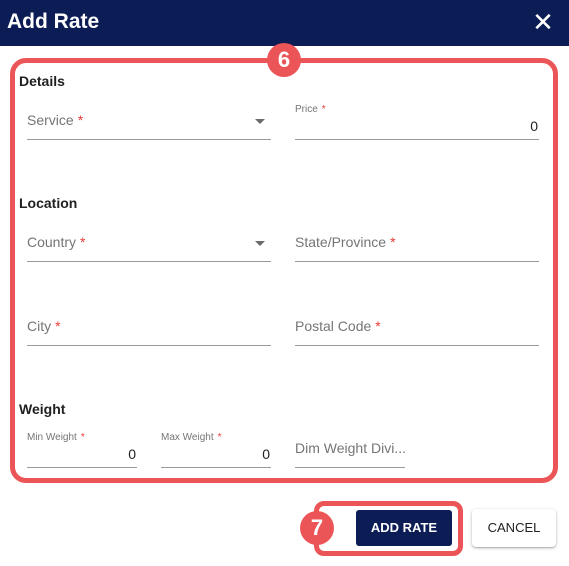 The height and width of the screenshot is (566, 569). Describe the element at coordinates (345, 242) in the screenshot. I see `state-province-label: State/Province *` at that location.